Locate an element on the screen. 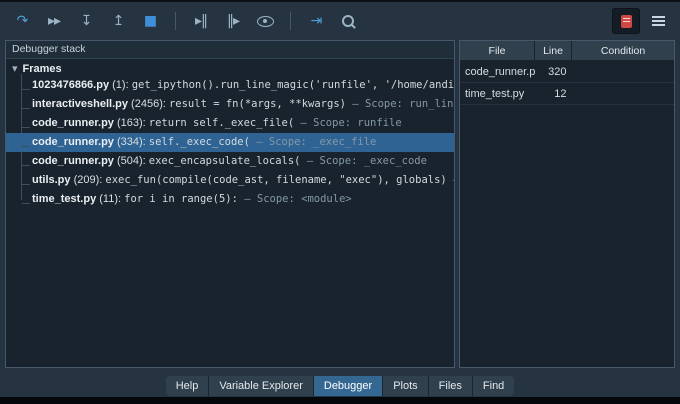 The image size is (680, 404). breakpoint-line: 320 is located at coordinates (553, 71).